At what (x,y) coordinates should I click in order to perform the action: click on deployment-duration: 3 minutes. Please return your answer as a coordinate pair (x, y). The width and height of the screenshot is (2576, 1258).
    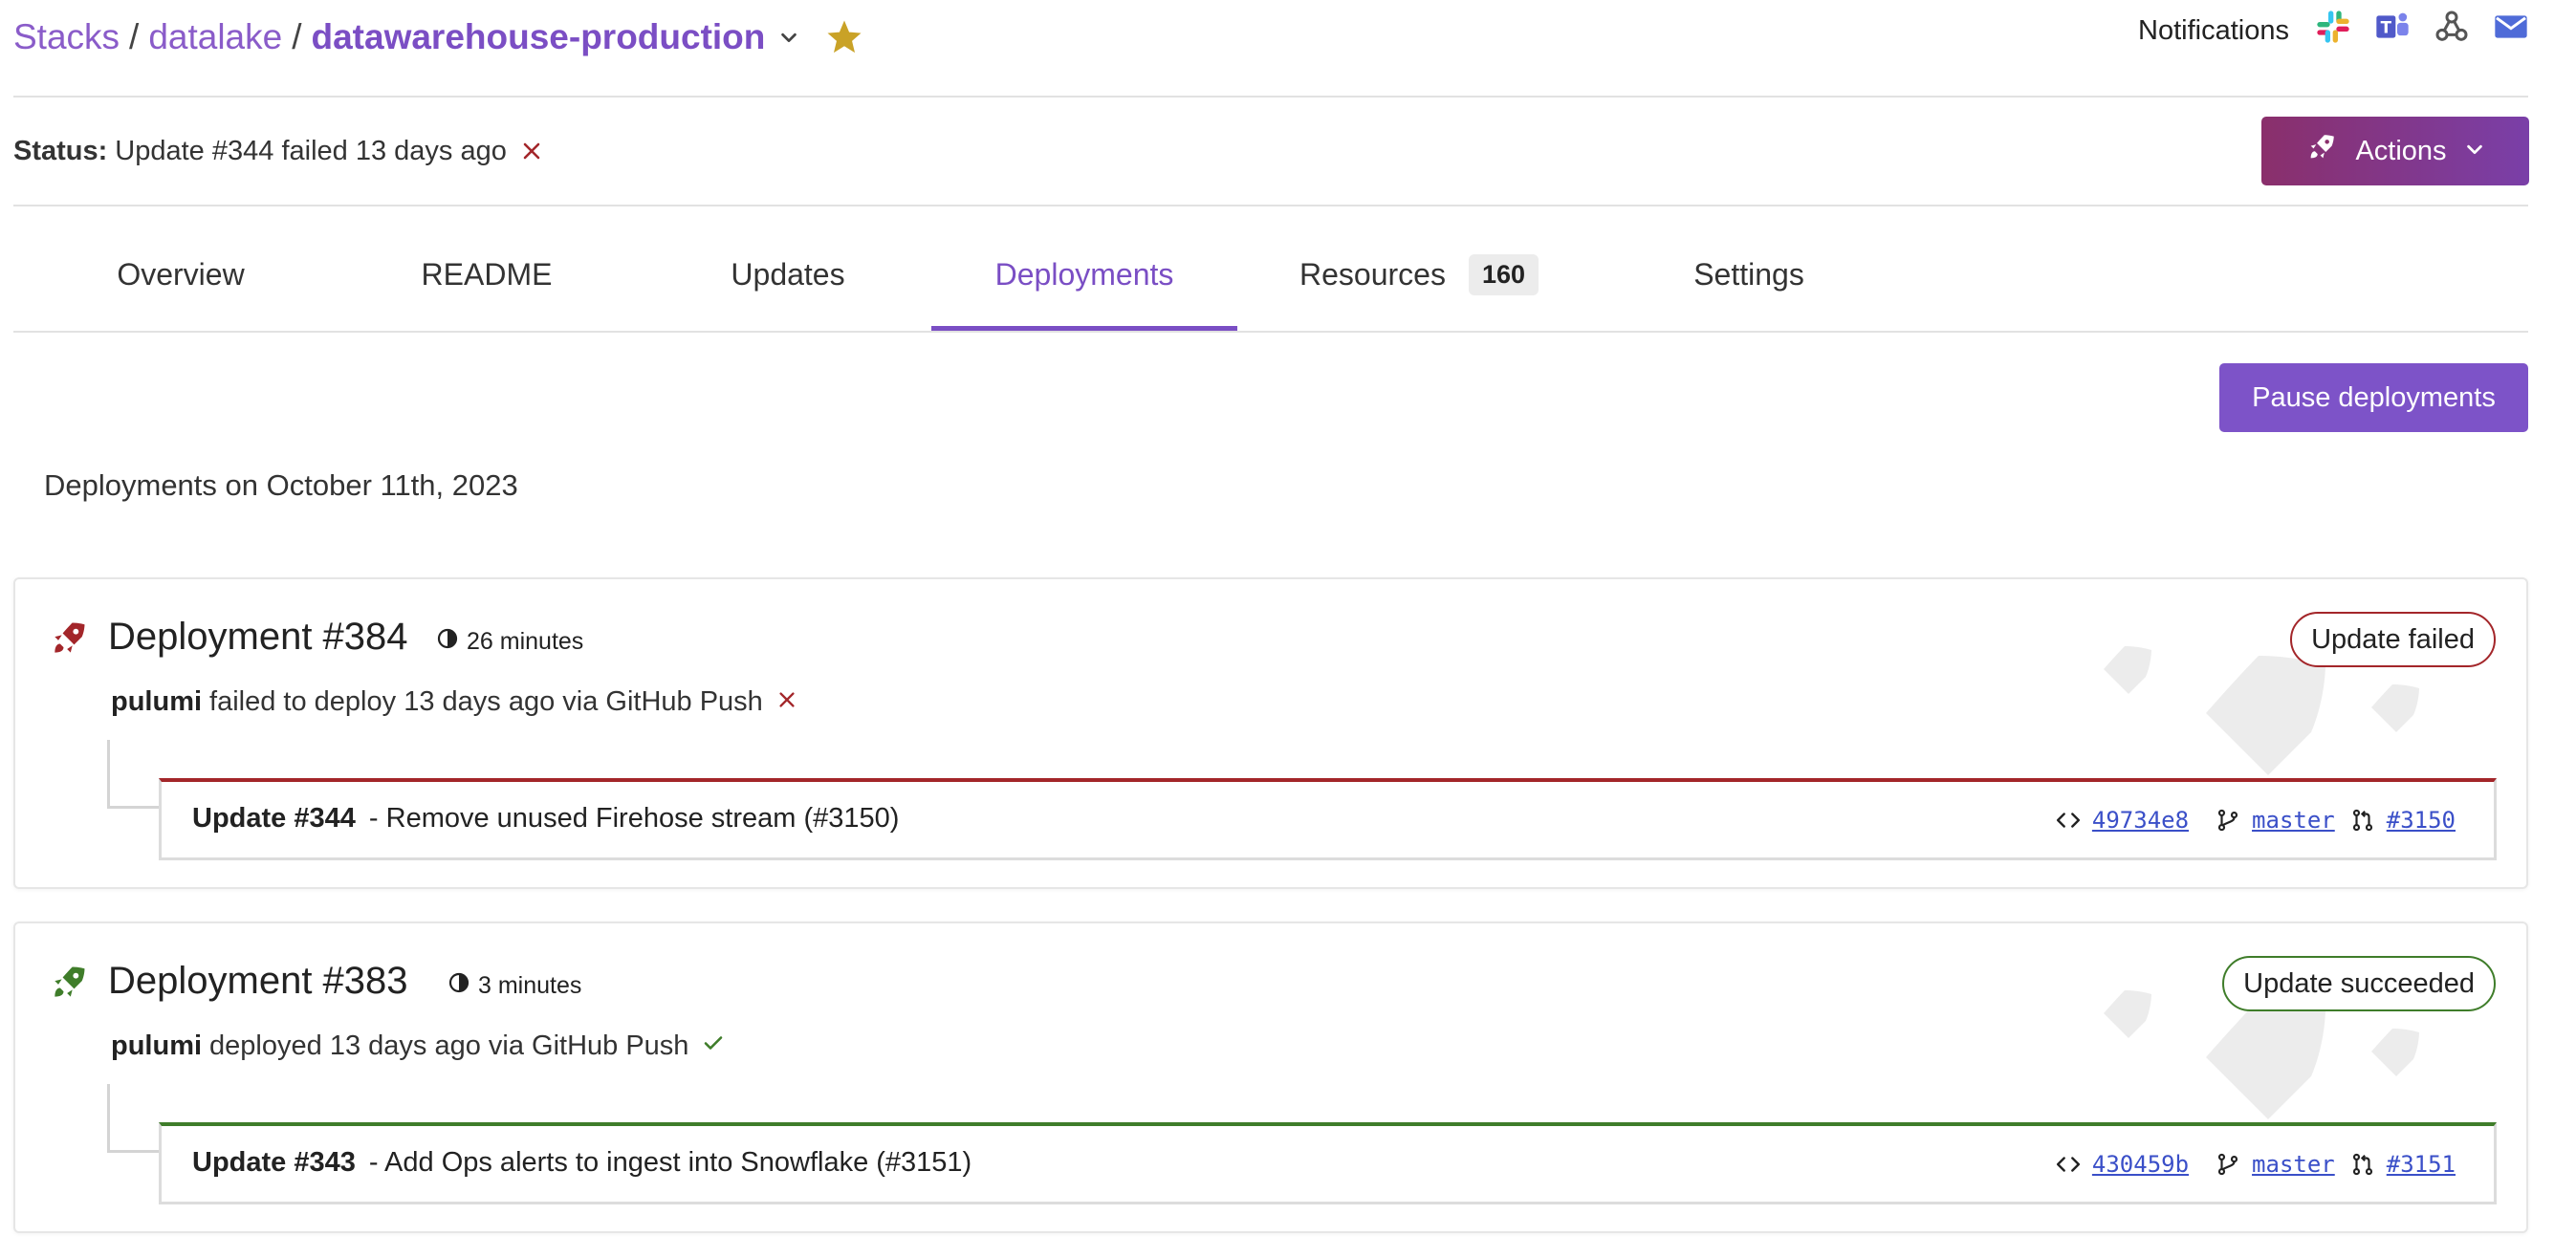
    Looking at the image, I should click on (514, 986).